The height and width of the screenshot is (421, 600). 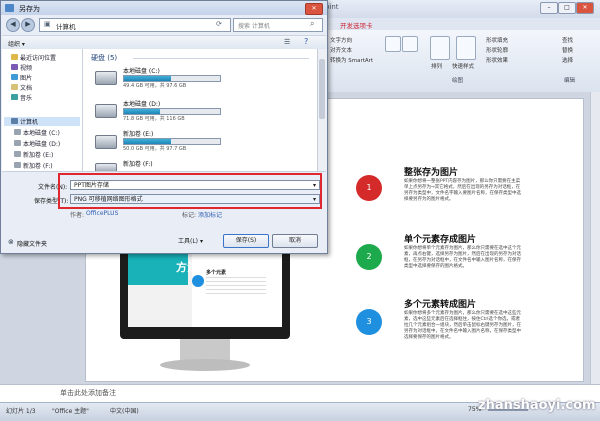 What do you see at coordinates (369, 257) in the screenshot?
I see `section-2-circle: 2` at bounding box center [369, 257].